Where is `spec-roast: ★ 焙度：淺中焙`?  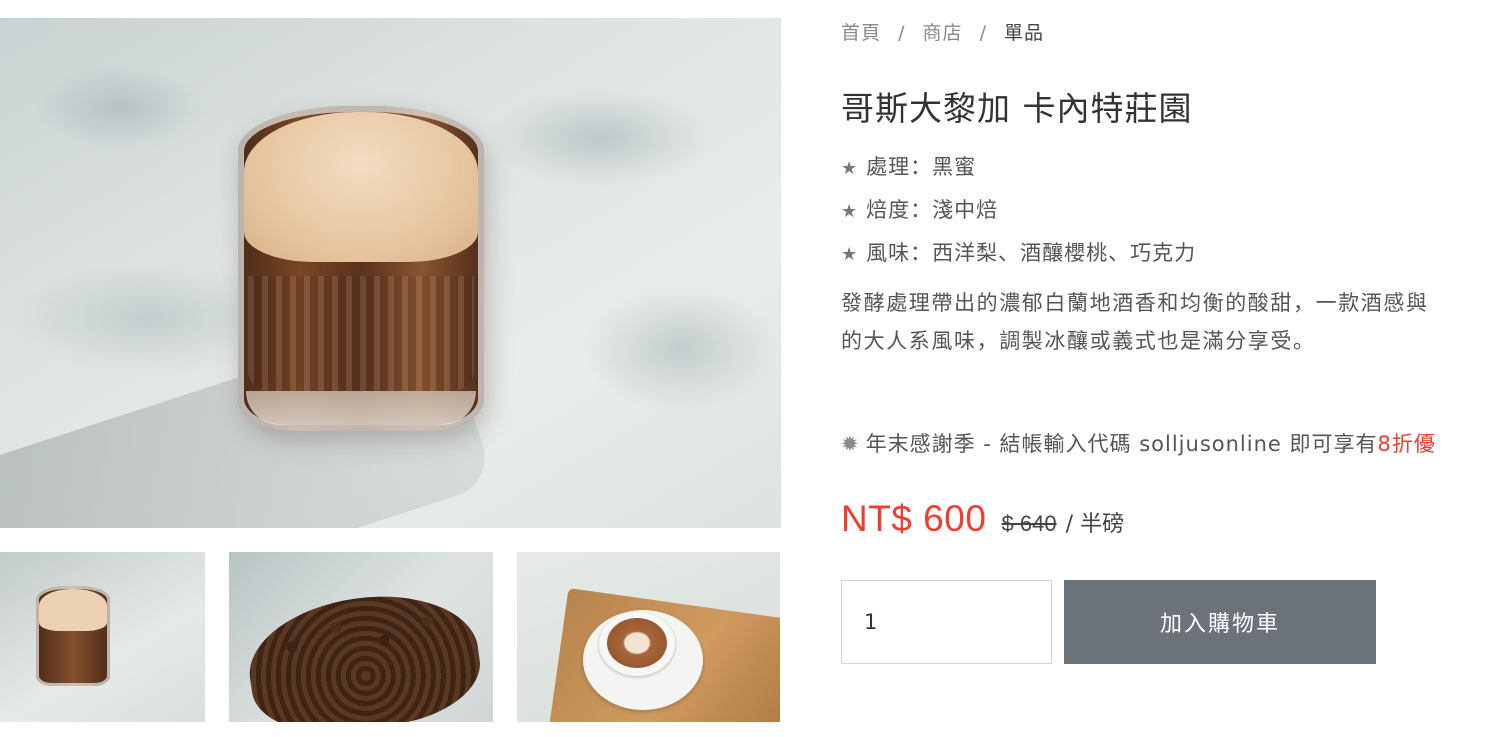 spec-roast: ★ 焙度：淺中焙 is located at coordinates (1018, 215).